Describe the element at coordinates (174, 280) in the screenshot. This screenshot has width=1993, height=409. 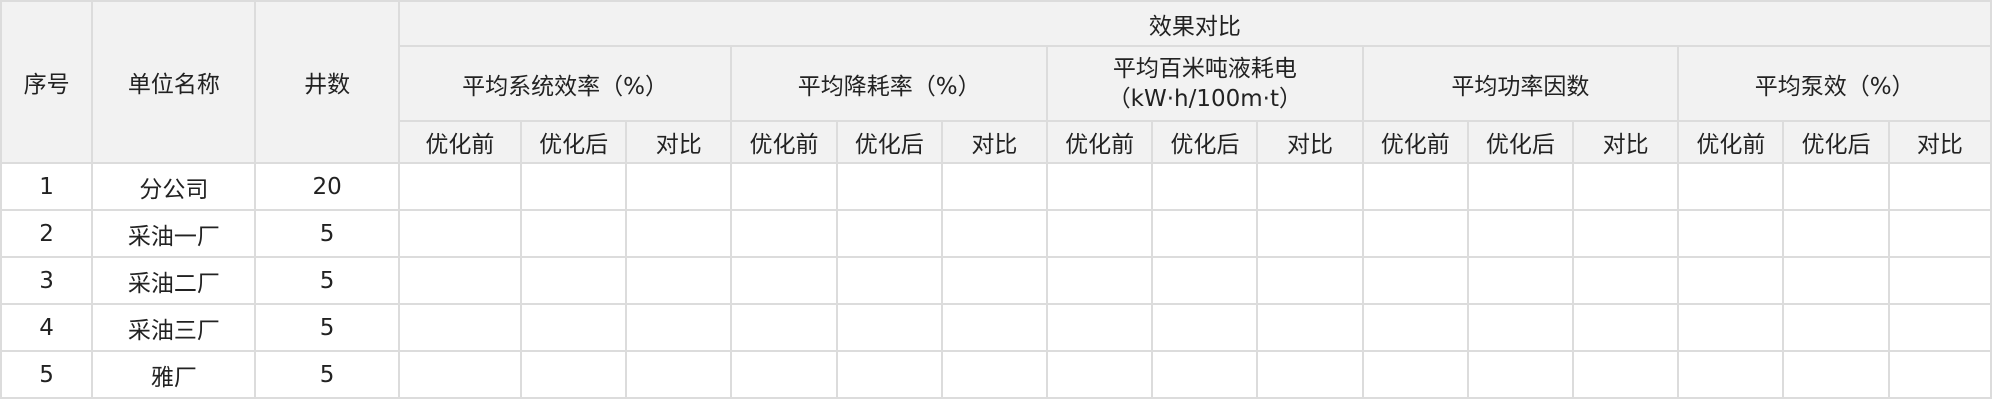
I see `row-unit-cell: 采油二厂` at that location.